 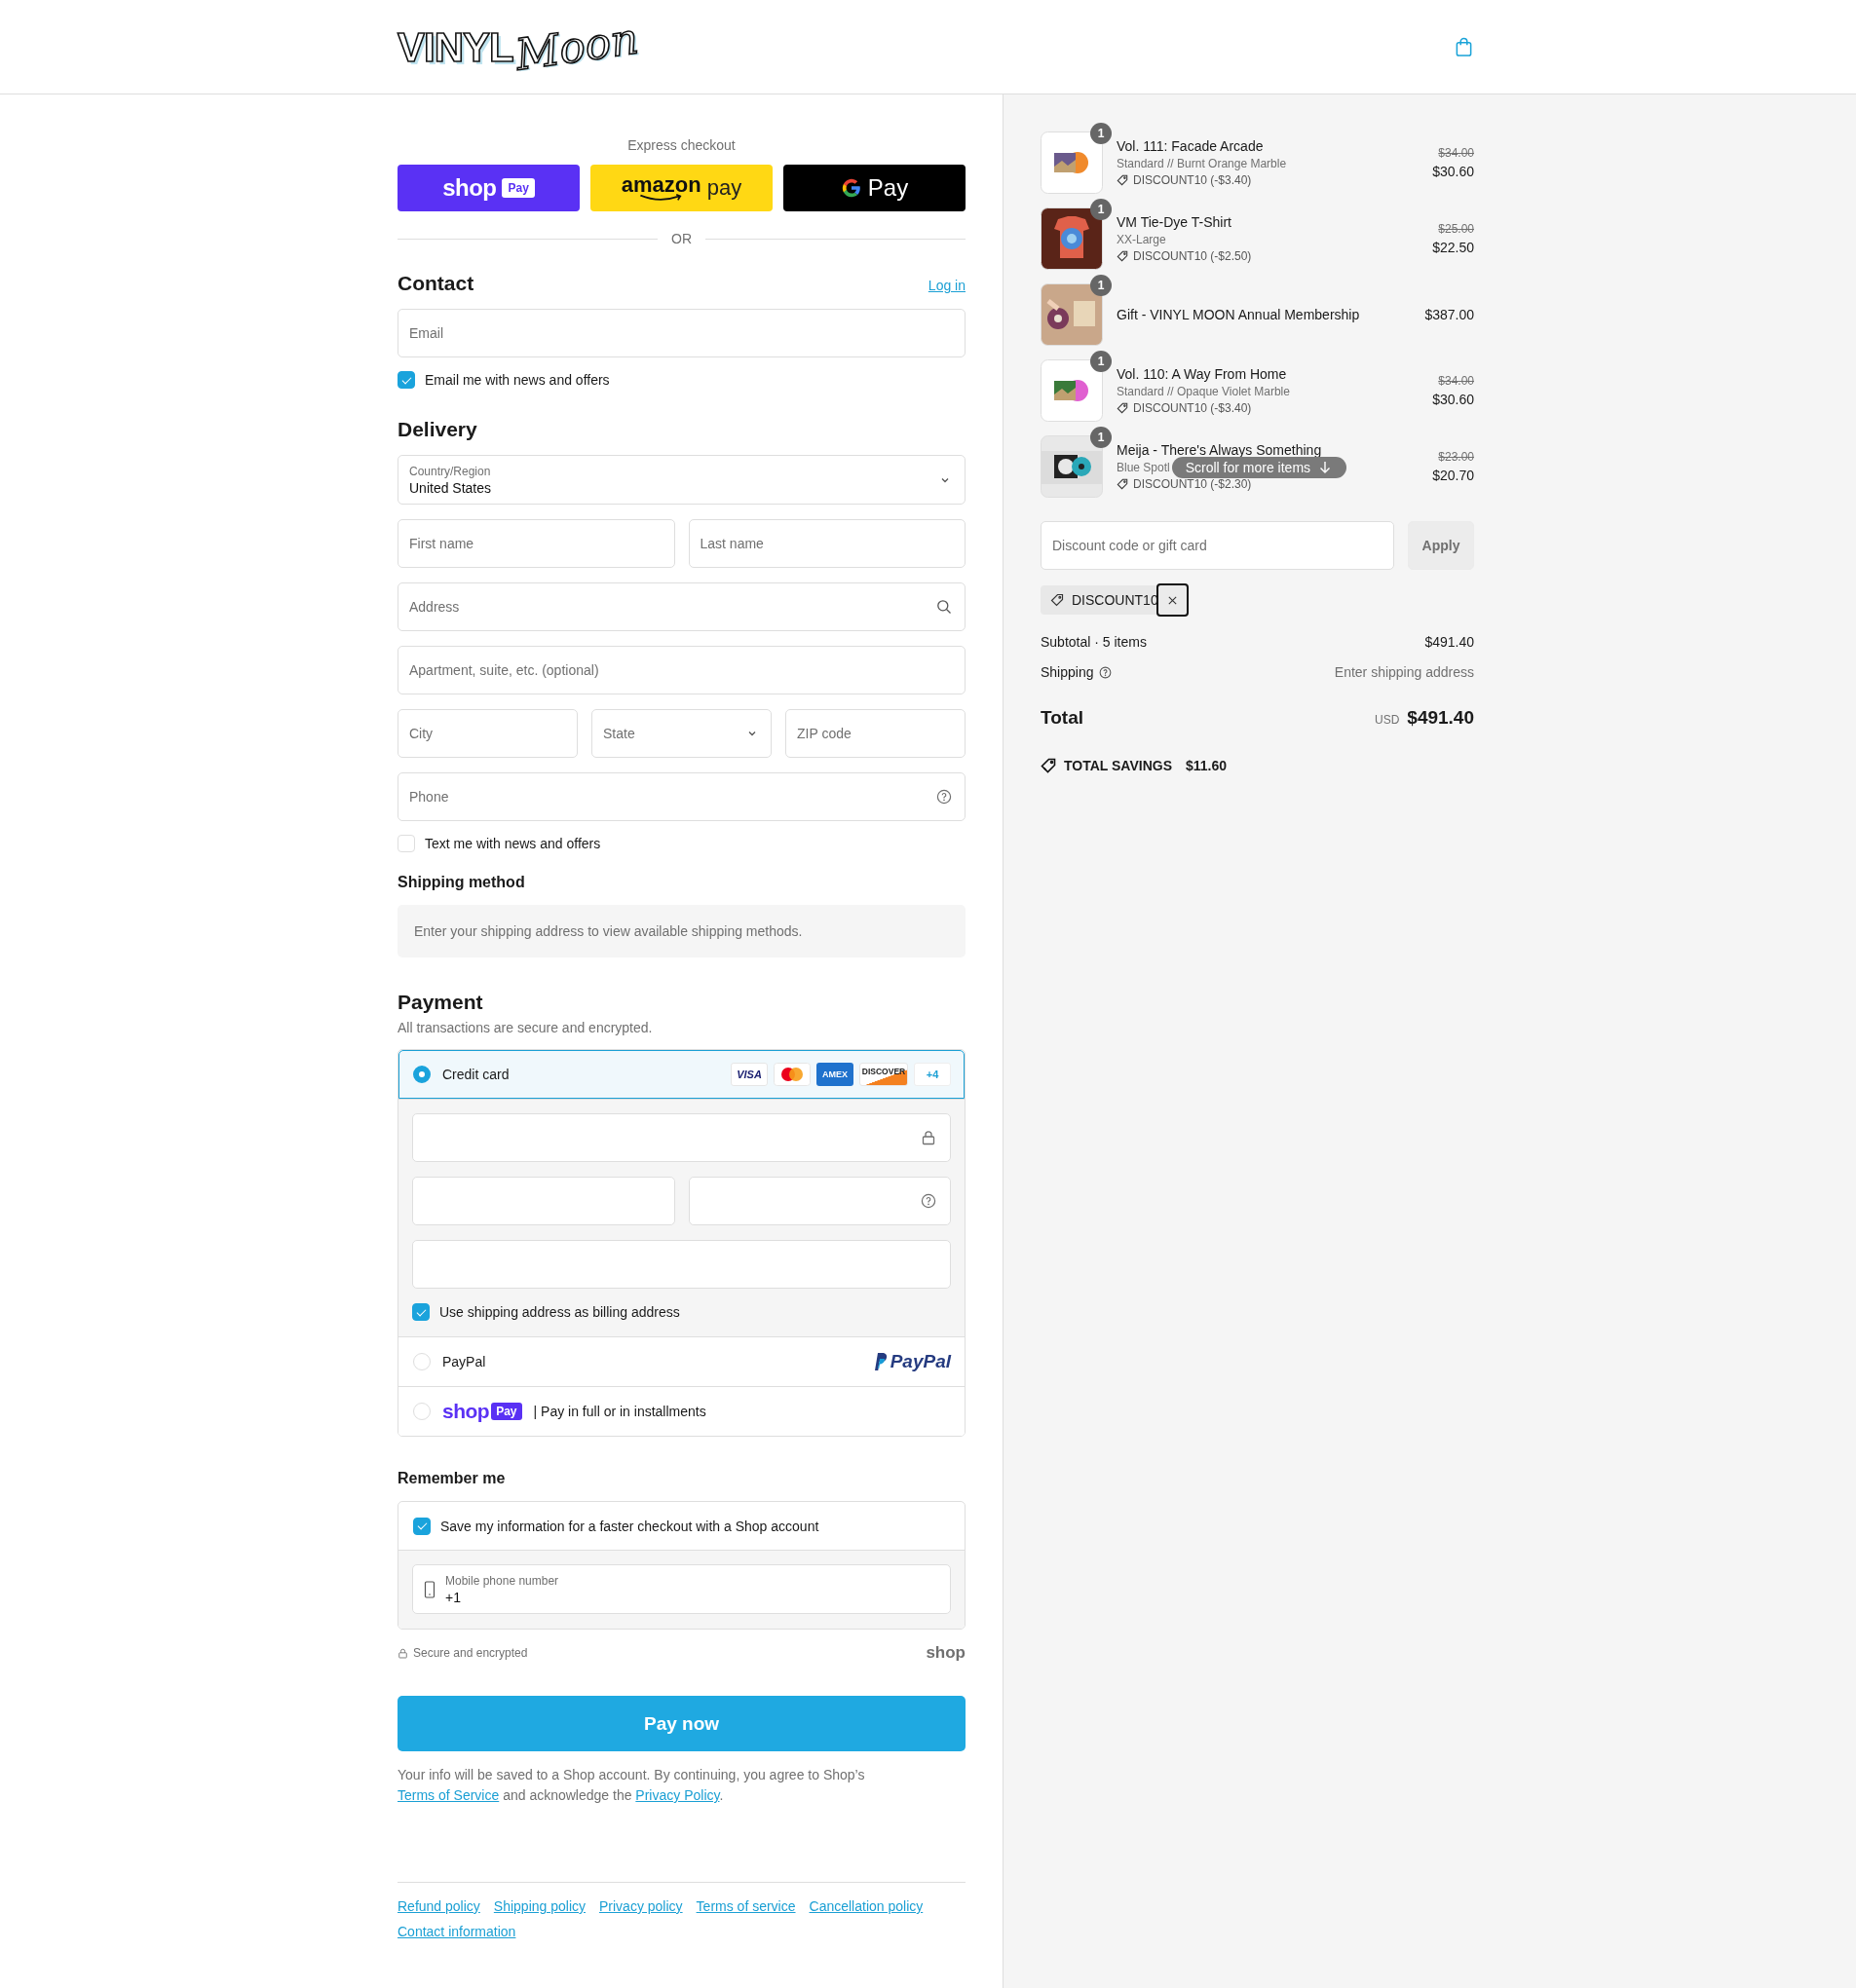 What do you see at coordinates (746, 1906) in the screenshot?
I see `footer-link: Terms of service` at bounding box center [746, 1906].